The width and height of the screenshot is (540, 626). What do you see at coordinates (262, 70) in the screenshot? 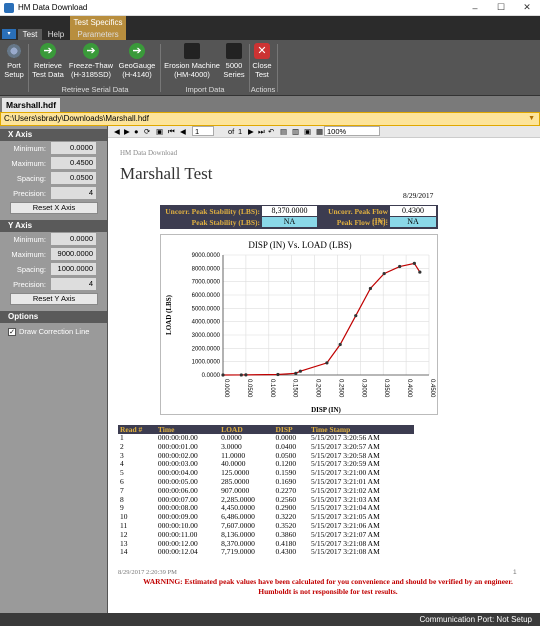
I see `close-test-label: Close Test` at bounding box center [262, 70].